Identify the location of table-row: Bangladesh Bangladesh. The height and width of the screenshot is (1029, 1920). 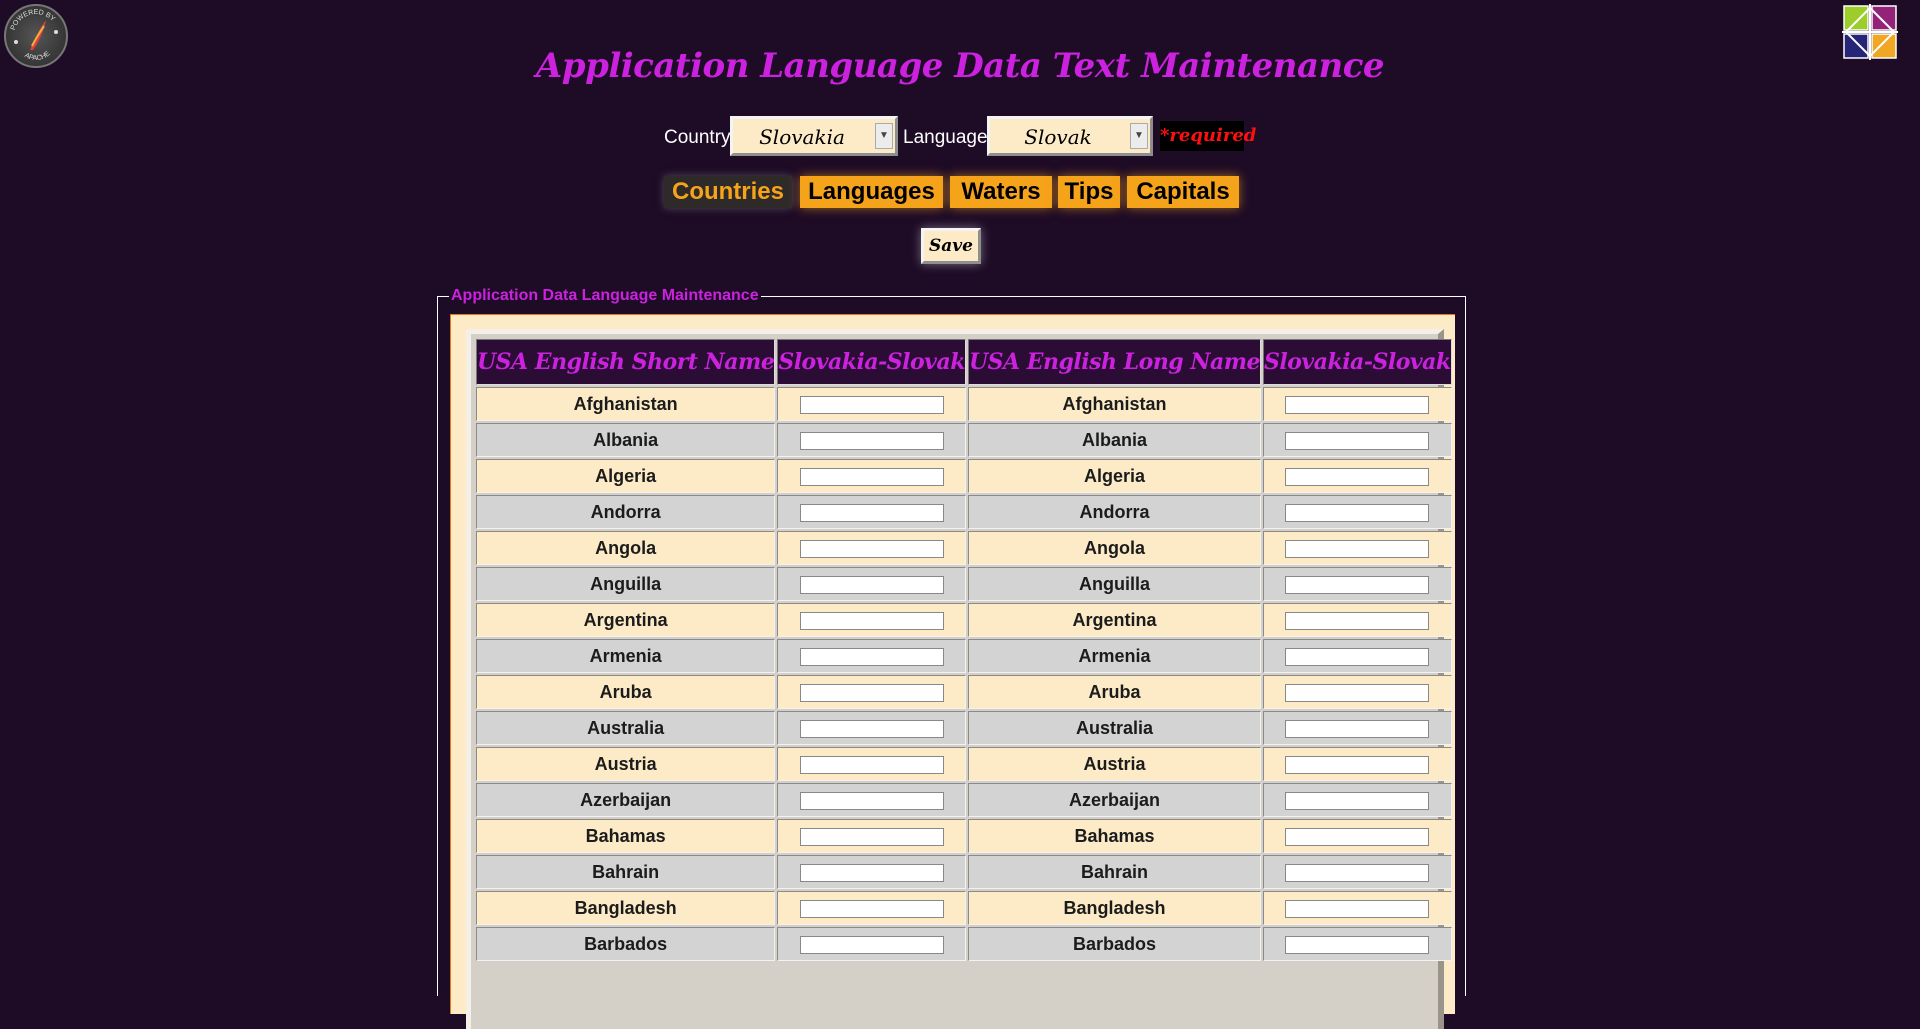
(964, 908).